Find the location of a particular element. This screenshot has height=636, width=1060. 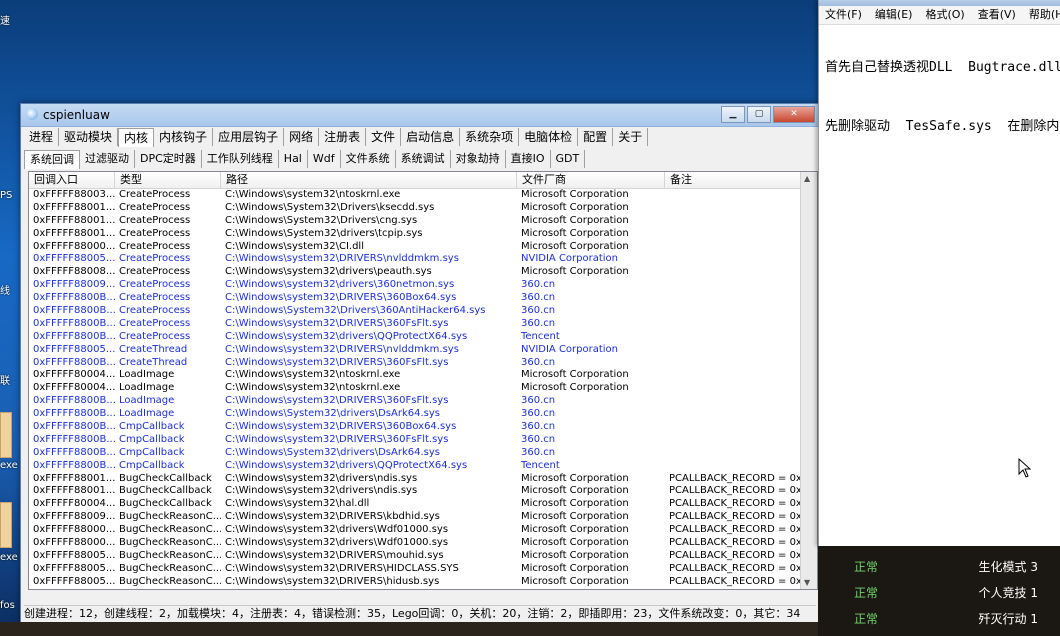

title-bar: cspienluaw ▁ ▢ ✕ is located at coordinates (420, 115).